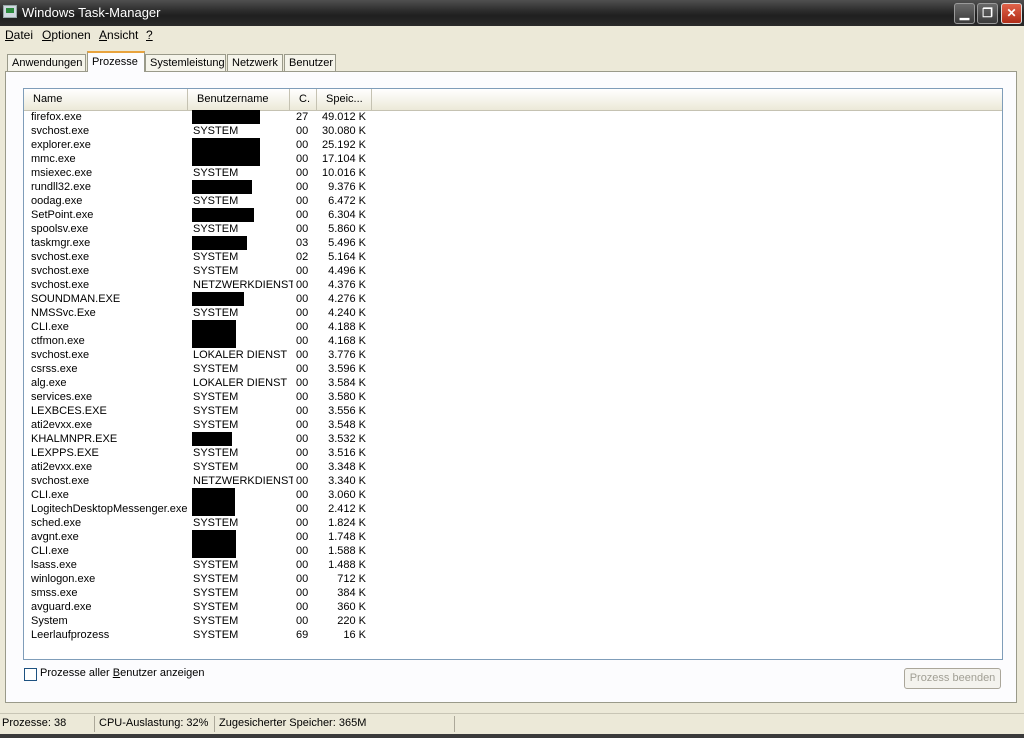 This screenshot has height=738, width=1024. What do you see at coordinates (347, 299) in the screenshot?
I see `process-memory: 4.276 K` at bounding box center [347, 299].